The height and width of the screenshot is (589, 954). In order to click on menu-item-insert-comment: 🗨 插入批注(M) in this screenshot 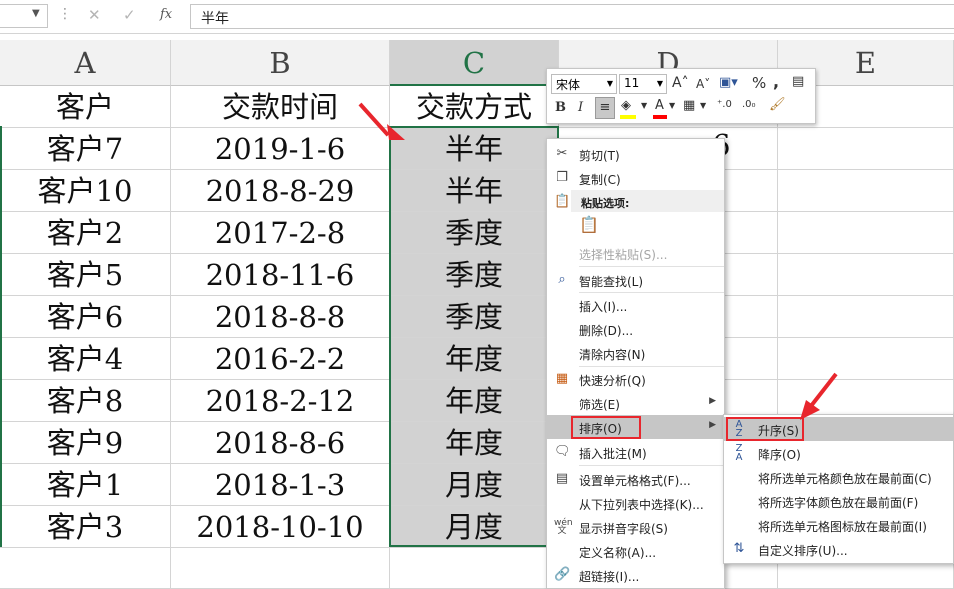, I will do `click(635, 452)`.